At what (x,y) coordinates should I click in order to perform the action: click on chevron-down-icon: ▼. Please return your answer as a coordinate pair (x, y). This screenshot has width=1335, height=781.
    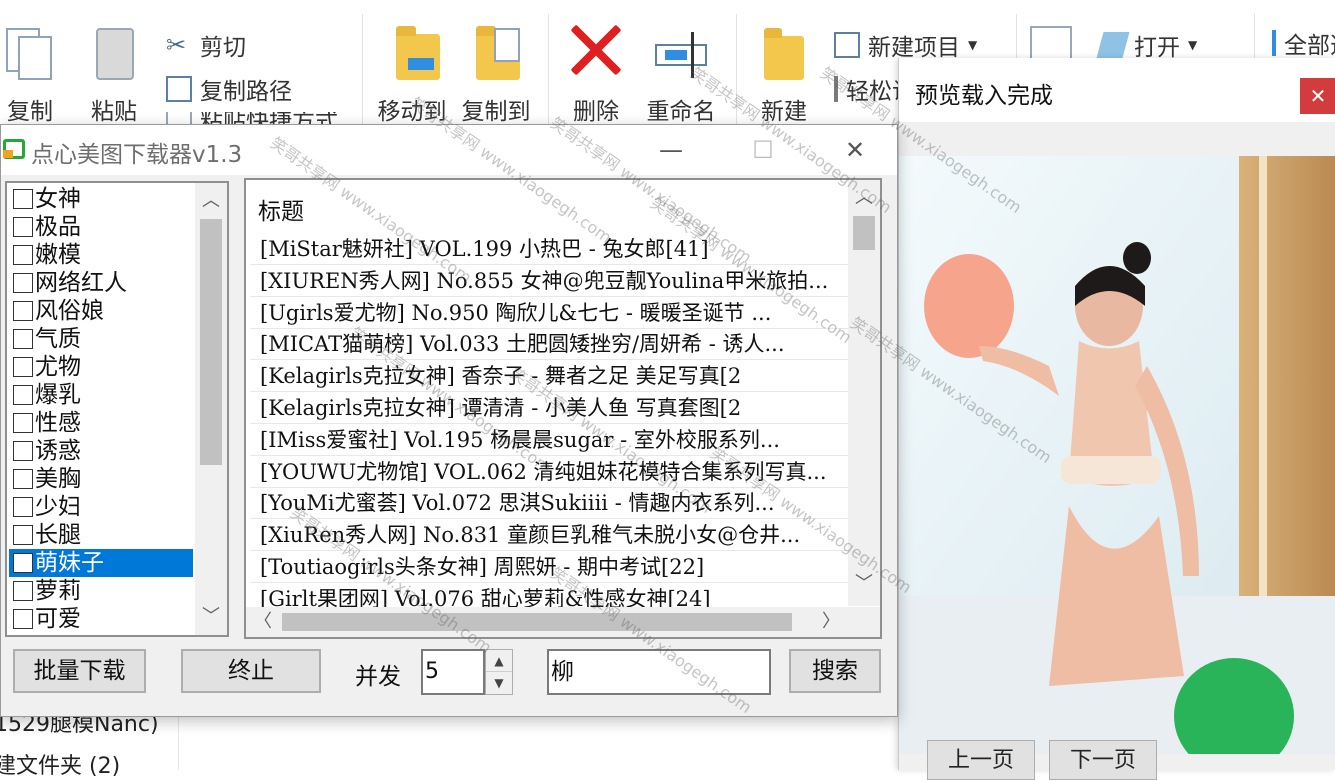
    Looking at the image, I should click on (1193, 45).